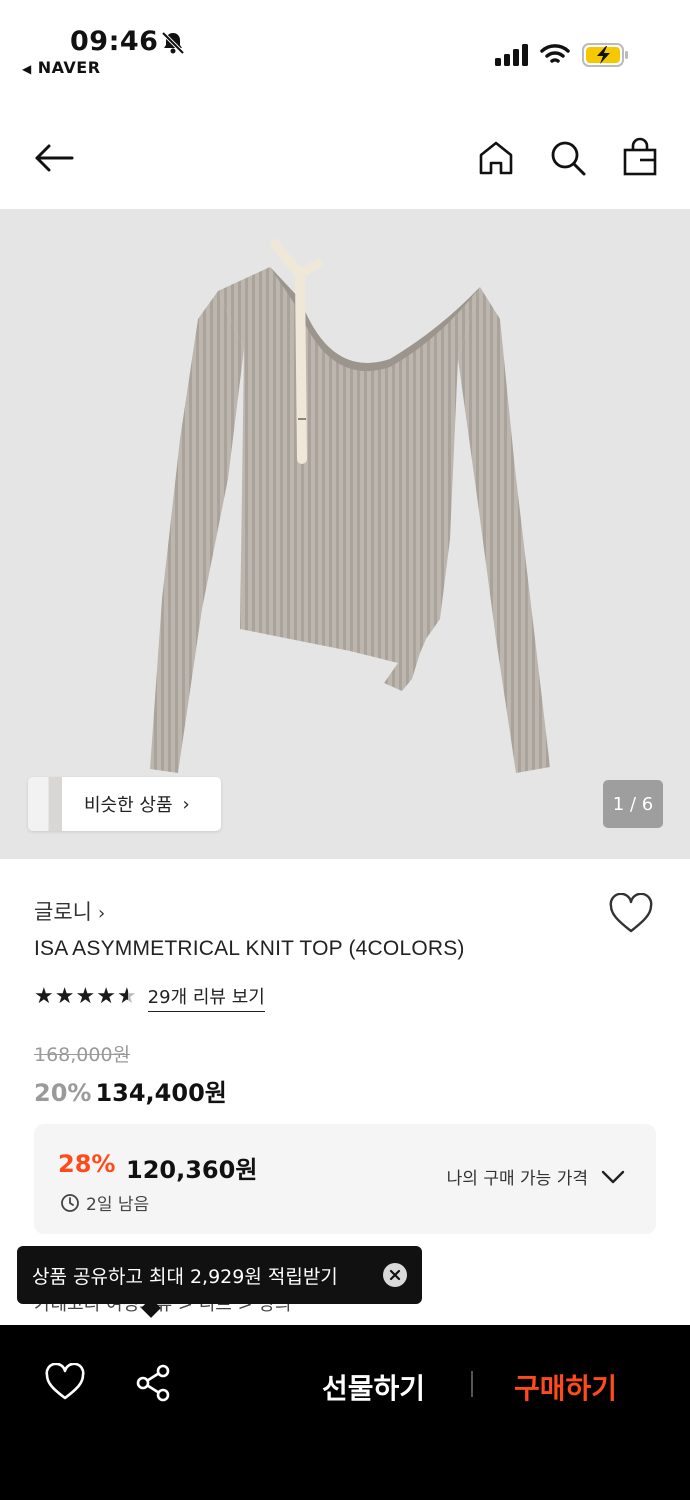 Image resolution: width=690 pixels, height=1500 pixels. What do you see at coordinates (373, 1387) in the screenshot?
I see `gift-button: 선물하기` at bounding box center [373, 1387].